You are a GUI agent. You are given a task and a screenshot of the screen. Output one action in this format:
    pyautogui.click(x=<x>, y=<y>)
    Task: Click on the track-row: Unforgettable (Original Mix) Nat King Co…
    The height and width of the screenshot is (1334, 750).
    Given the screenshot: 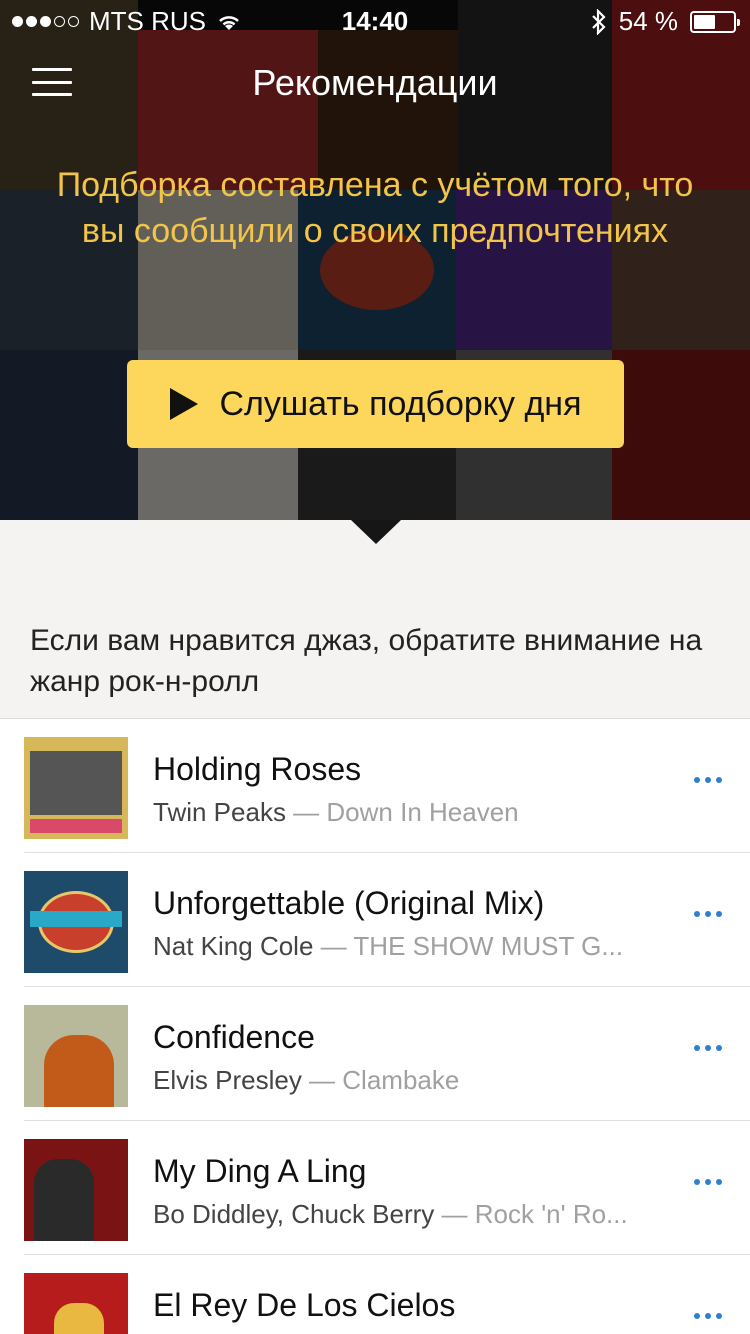 What is the action you would take?
    pyautogui.click(x=375, y=920)
    